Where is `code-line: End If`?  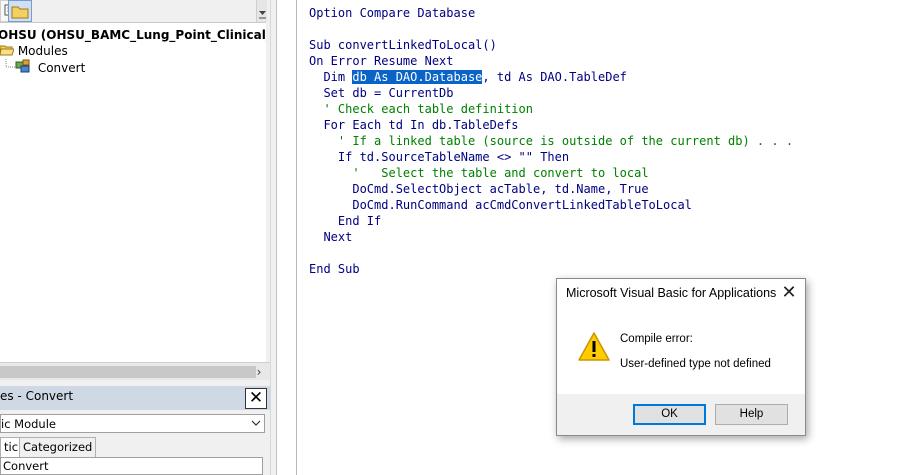
code-line: End If is located at coordinates (345, 221).